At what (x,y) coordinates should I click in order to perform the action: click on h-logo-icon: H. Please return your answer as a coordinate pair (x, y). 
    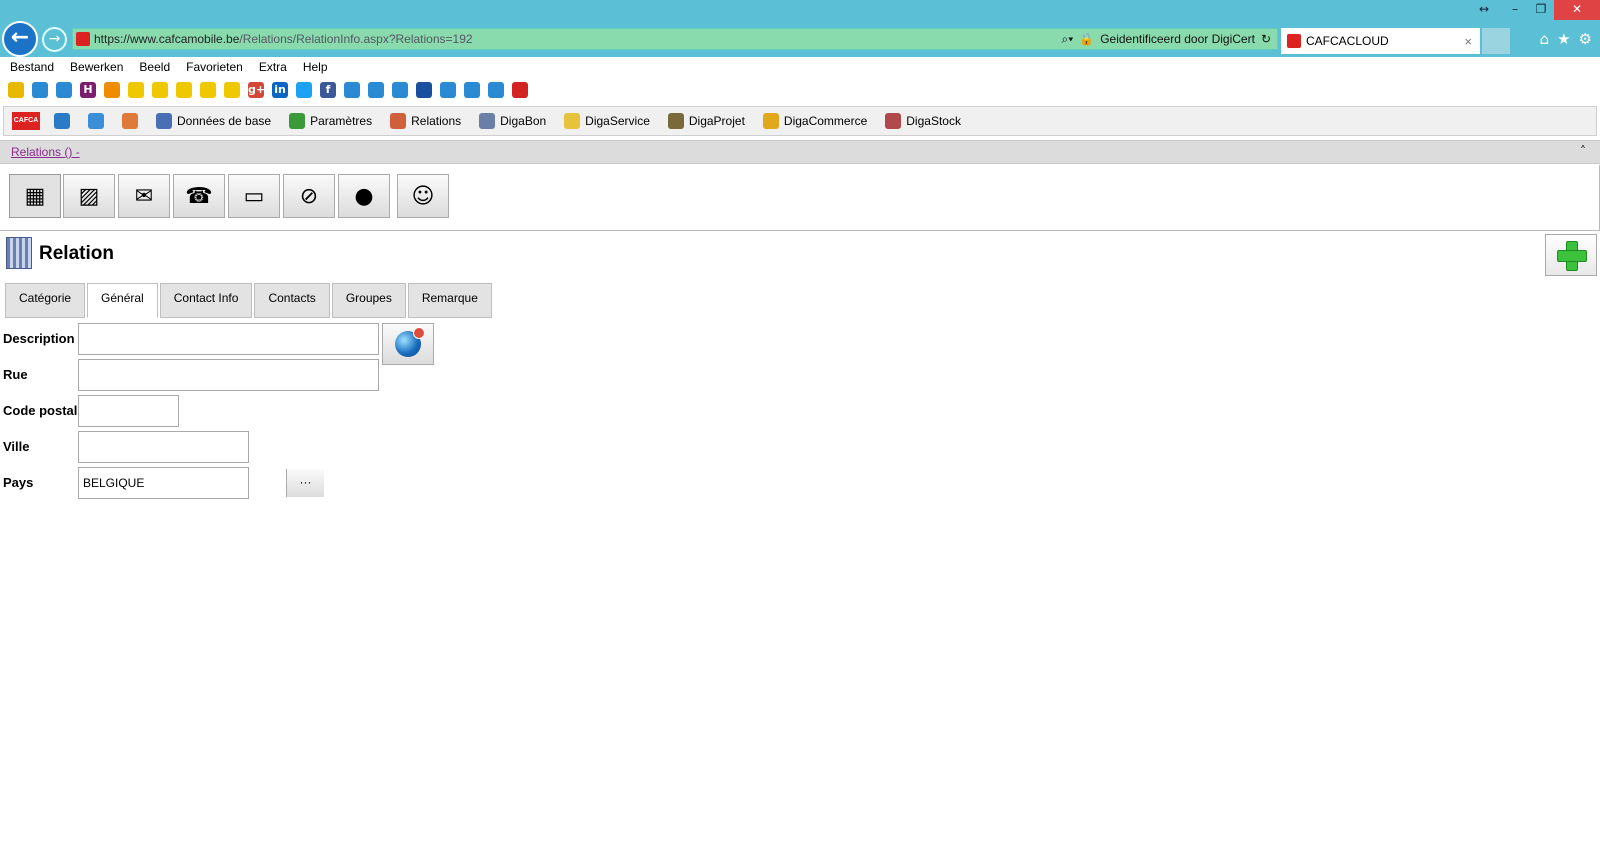
    Looking at the image, I should click on (88, 90).